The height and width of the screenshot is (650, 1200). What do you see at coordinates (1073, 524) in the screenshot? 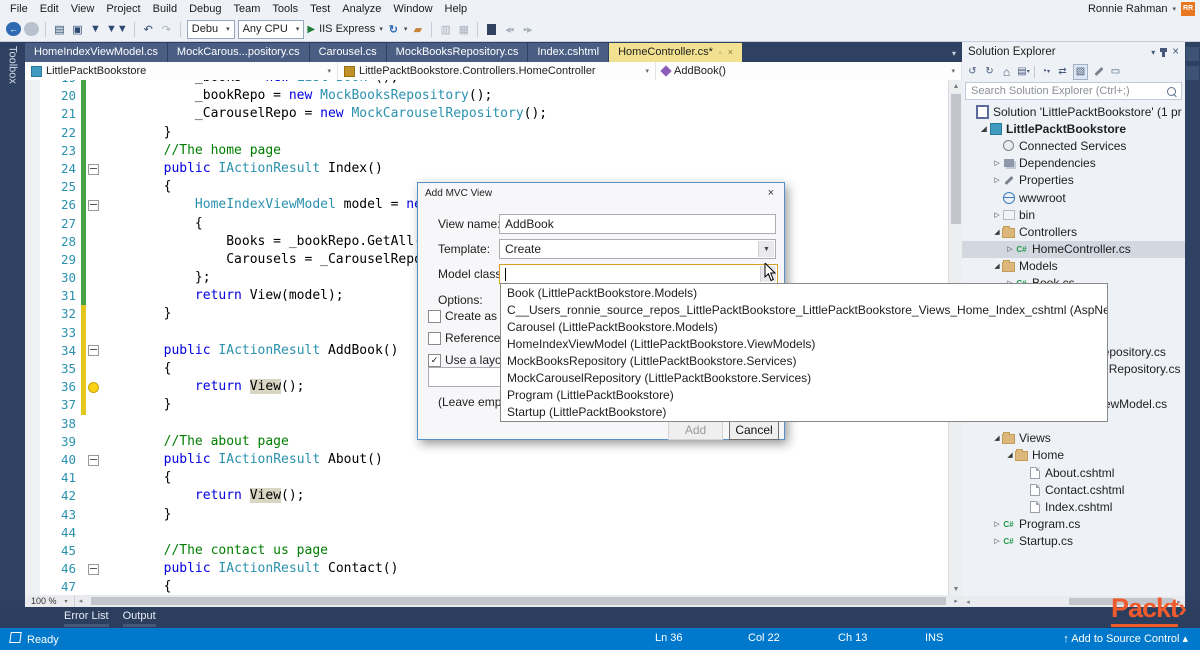
I see `tree-item-program-cs: ▷ C# Program.cs` at bounding box center [1073, 524].